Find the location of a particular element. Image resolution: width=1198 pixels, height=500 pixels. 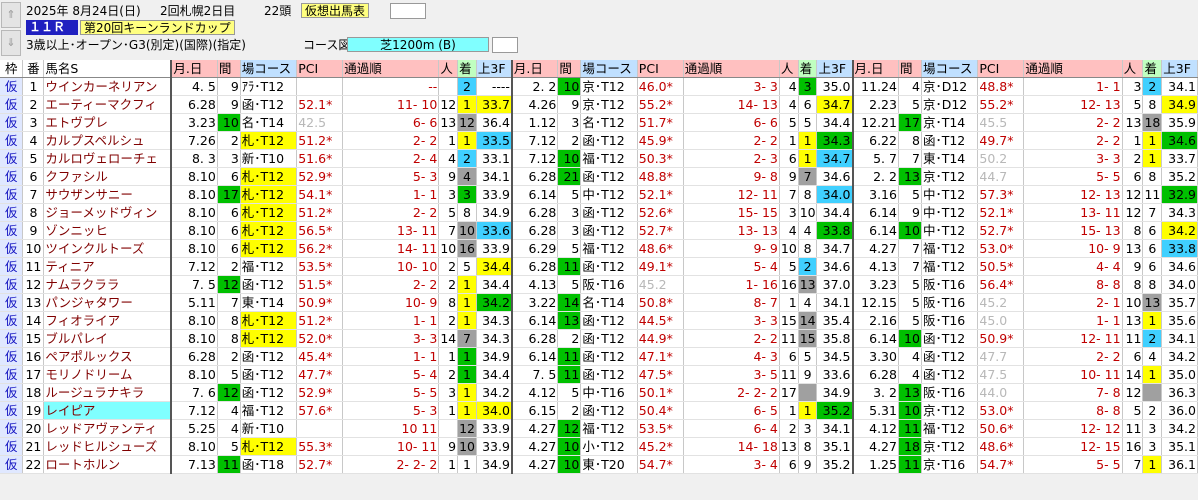

pci-value: 54.7 is located at coordinates (993, 464).